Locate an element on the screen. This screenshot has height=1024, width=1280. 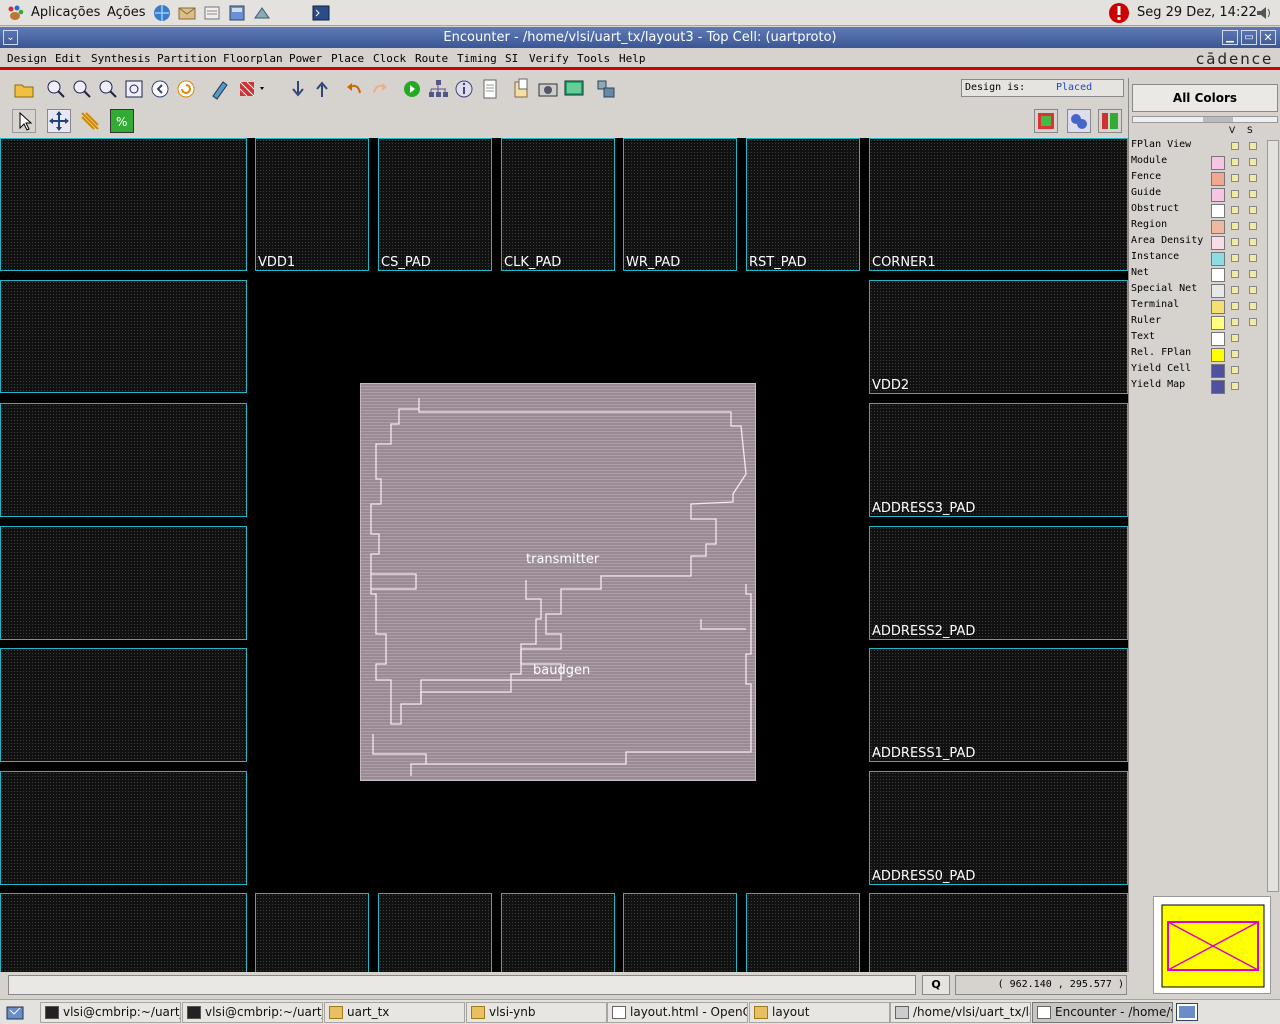
task-folder-uart-tx: uart_tx is located at coordinates (394, 1012).